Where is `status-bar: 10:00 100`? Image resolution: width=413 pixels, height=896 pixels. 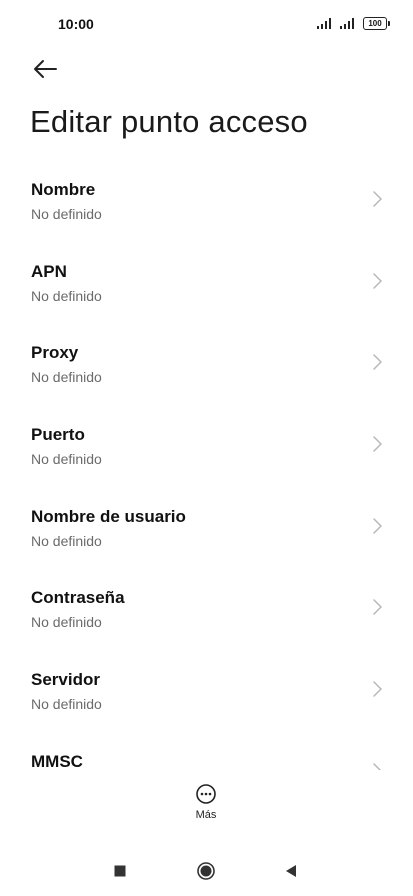 status-bar: 10:00 100 is located at coordinates (206, 25).